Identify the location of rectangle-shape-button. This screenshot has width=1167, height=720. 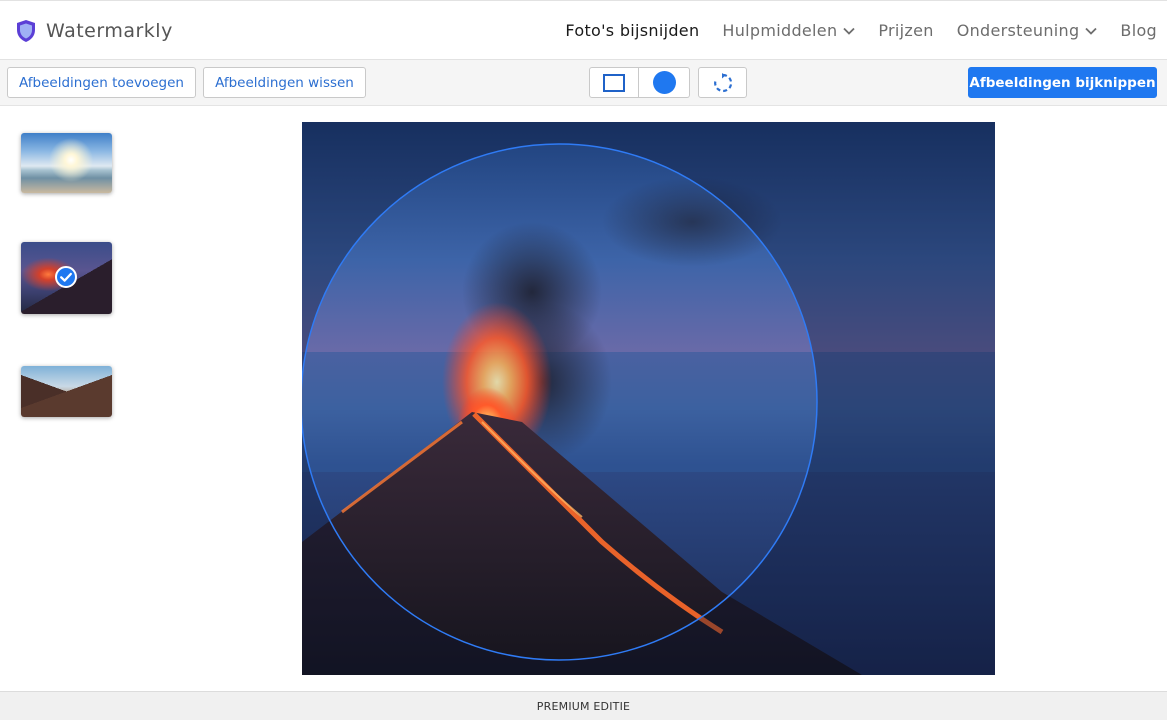
(614, 82).